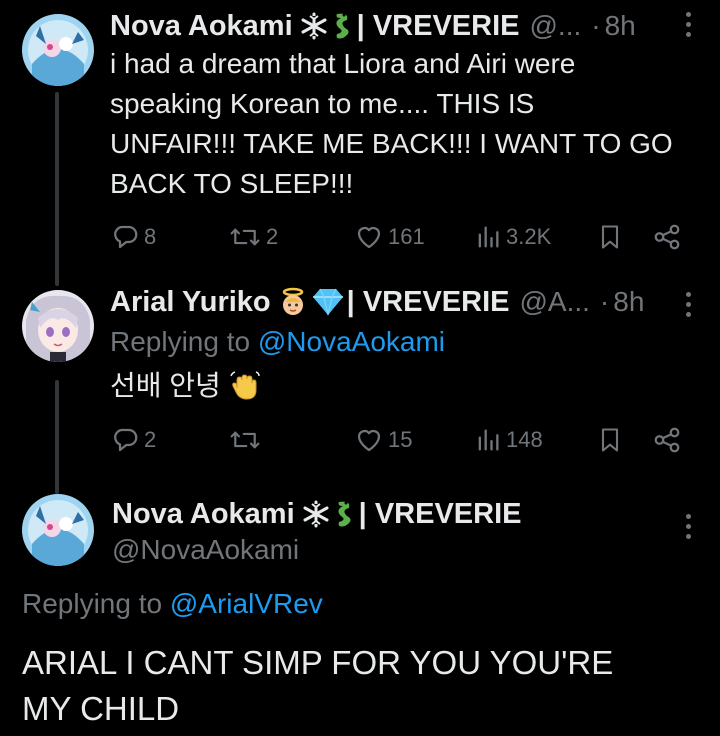 The width and height of the screenshot is (720, 736). I want to click on action-bar: 2 15 148, so click(400, 440).